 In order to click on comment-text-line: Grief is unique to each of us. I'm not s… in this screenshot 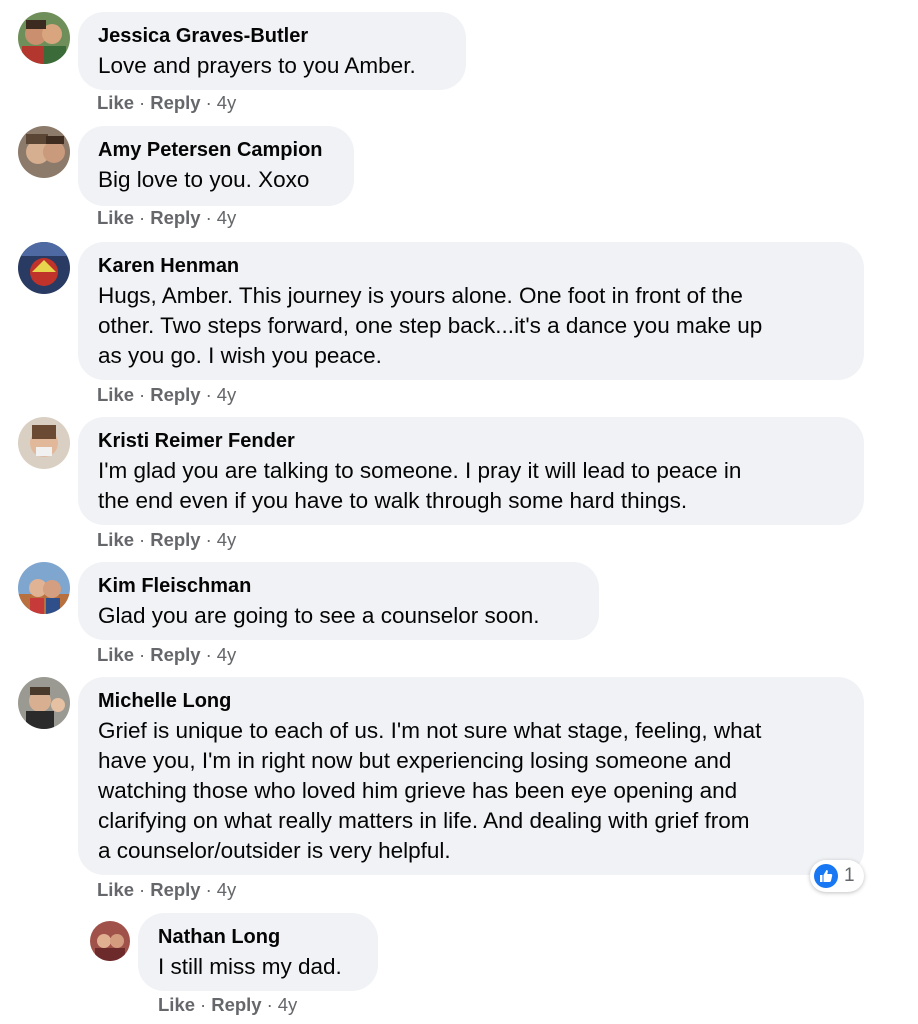, I will do `click(430, 730)`.